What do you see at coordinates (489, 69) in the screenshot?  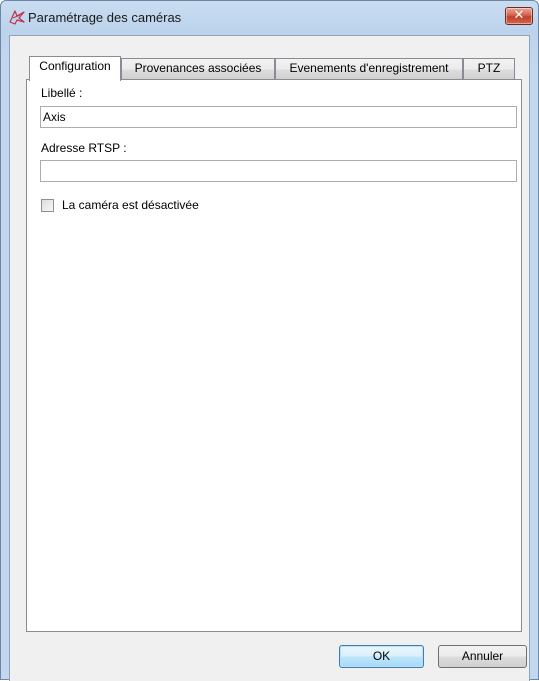 I see `tab-ptz: PTZ` at bounding box center [489, 69].